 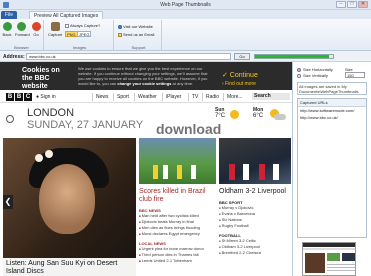 What do you see at coordinates (79, 47) in the screenshot?
I see `images-group-caption: Images` at bounding box center [79, 47].